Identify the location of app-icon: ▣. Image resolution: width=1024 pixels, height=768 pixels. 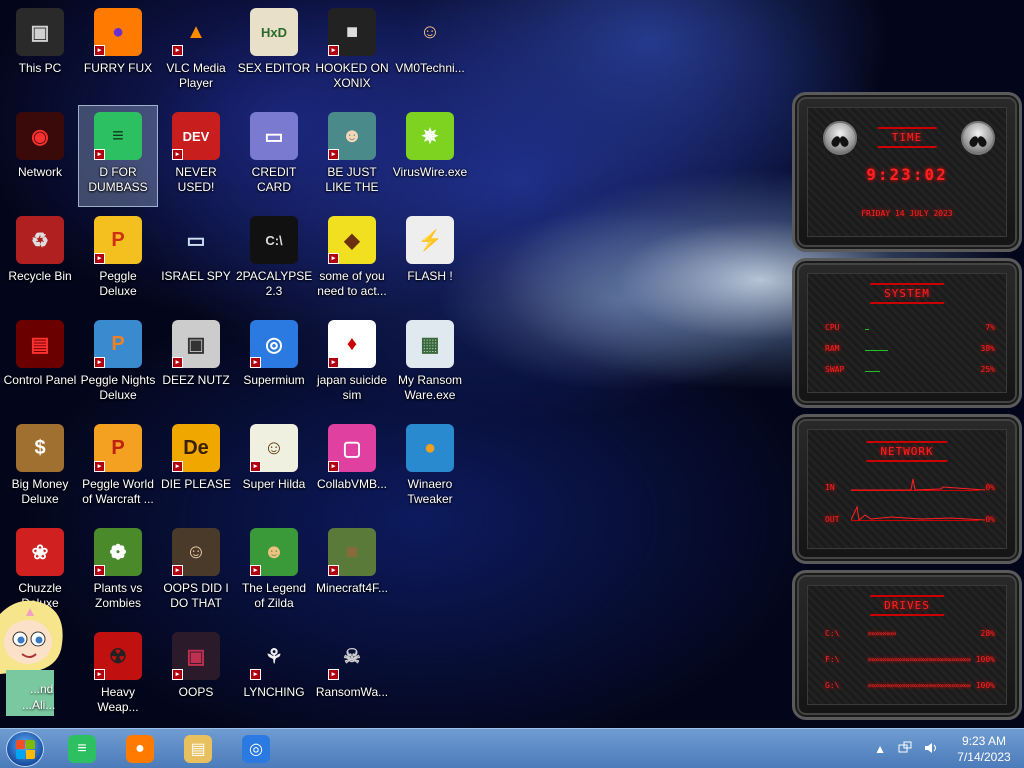
(40, 32).